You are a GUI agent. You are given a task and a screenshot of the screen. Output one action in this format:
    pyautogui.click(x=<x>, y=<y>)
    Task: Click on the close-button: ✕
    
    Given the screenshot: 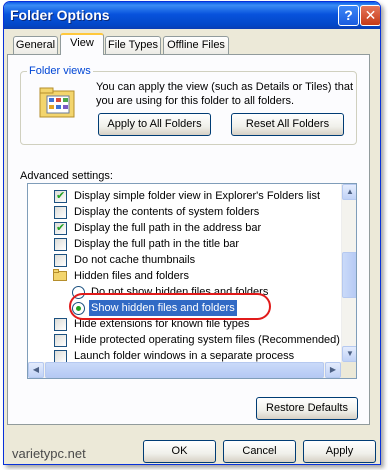 What is the action you would take?
    pyautogui.click(x=370, y=15)
    